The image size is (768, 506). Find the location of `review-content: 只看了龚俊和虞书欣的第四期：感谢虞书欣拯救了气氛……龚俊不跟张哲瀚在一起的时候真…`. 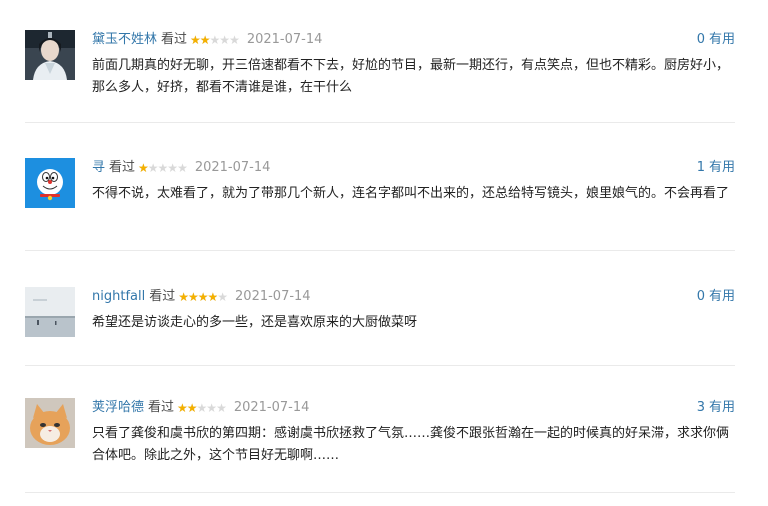

review-content: 只看了龚俊和虞书欣的第四期：感谢虞书欣拯救了气氛……龚俊不跟张哲瀚在一起的时候真… is located at coordinates (411, 444).